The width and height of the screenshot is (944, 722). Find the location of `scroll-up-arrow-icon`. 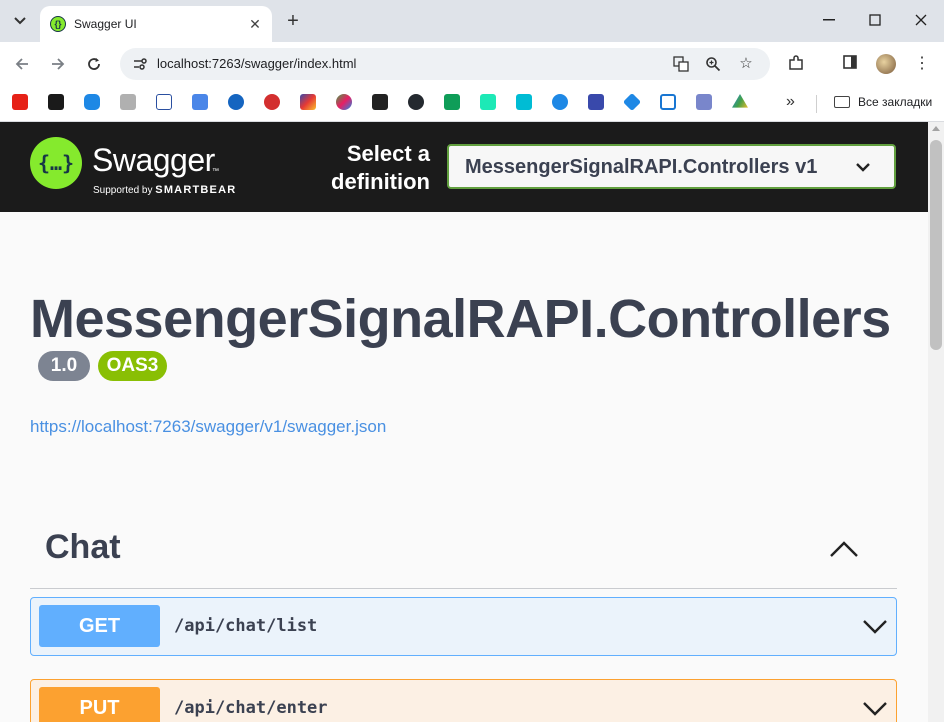

scroll-up-arrow-icon is located at coordinates (936, 128).